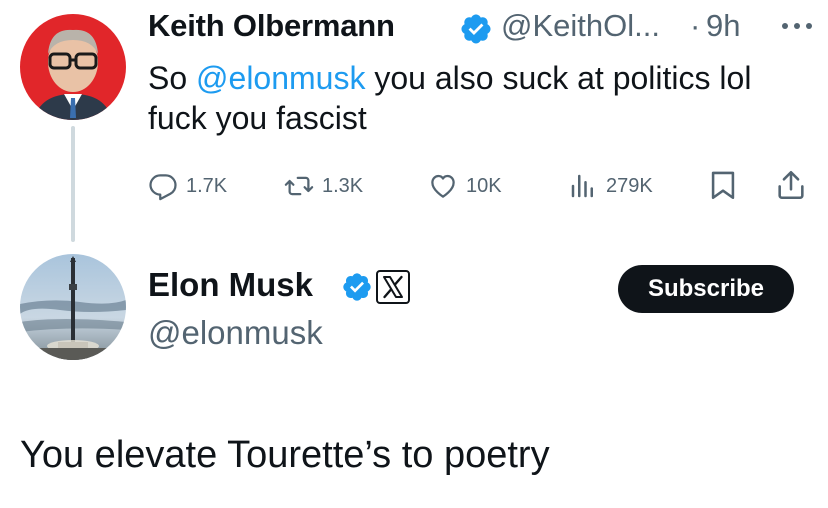  I want to click on bookmark-icon, so click(723, 185).